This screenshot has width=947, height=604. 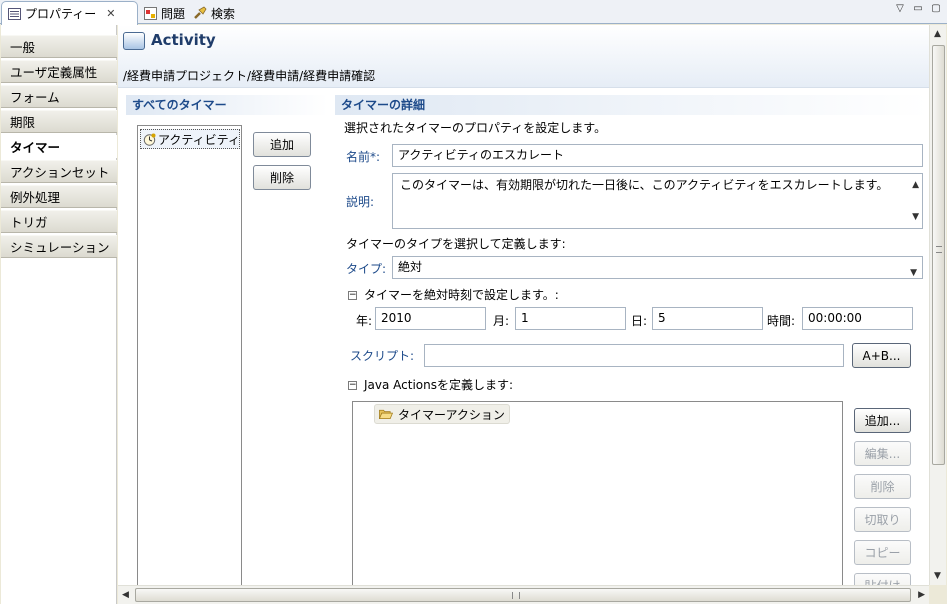 I want to click on timer-details-heading: タイマーの詳細, so click(x=632, y=105).